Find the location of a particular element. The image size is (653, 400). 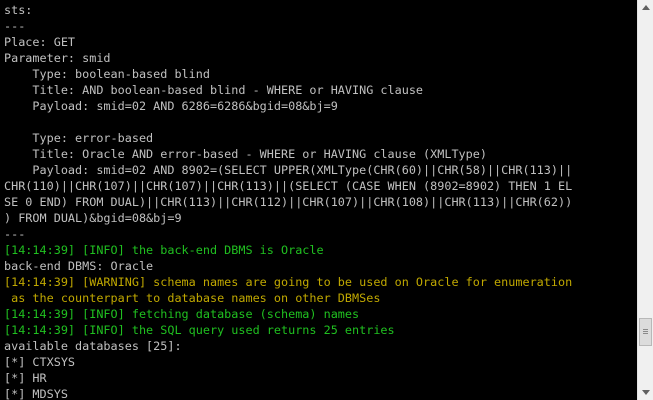

console-line: ) FROM DUAL)&bgid=08&bj=9 is located at coordinates (93, 218).